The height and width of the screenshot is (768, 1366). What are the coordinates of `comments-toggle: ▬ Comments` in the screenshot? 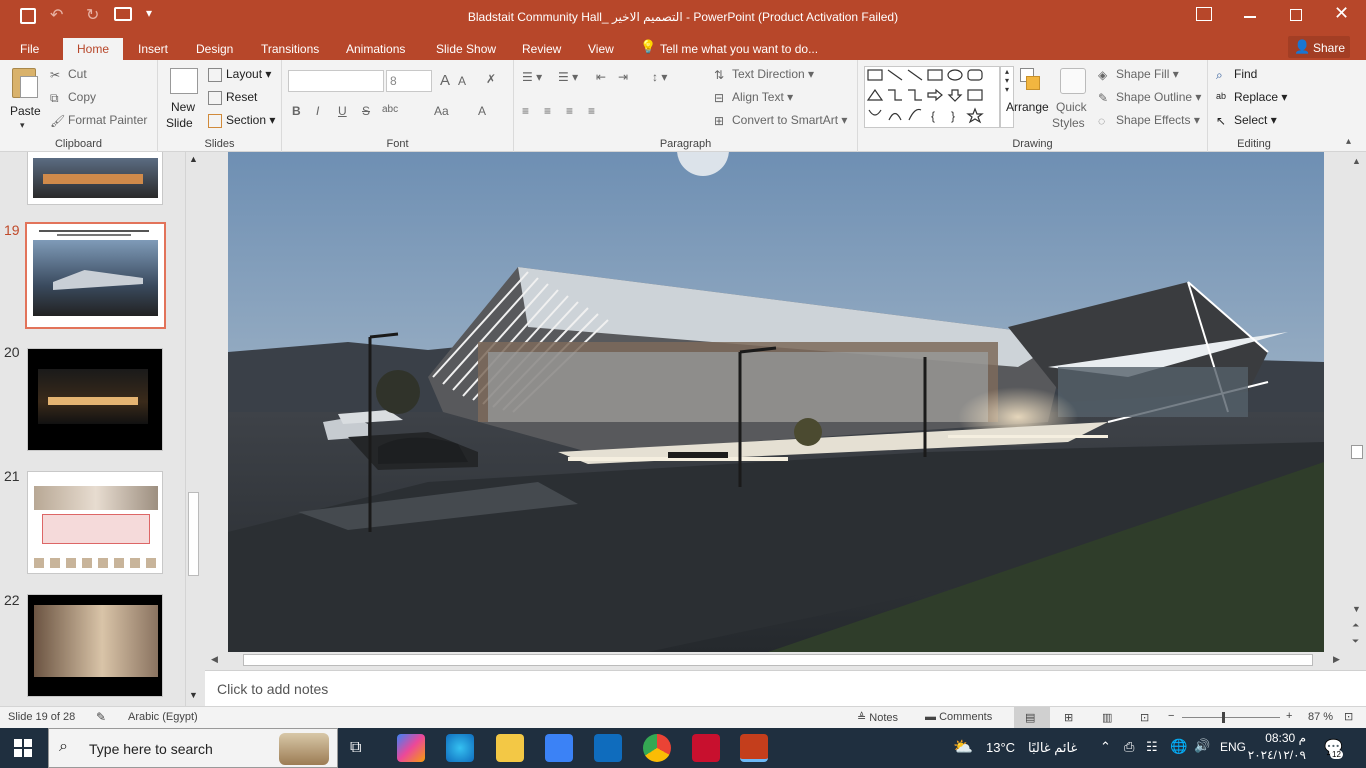 It's located at (958, 717).